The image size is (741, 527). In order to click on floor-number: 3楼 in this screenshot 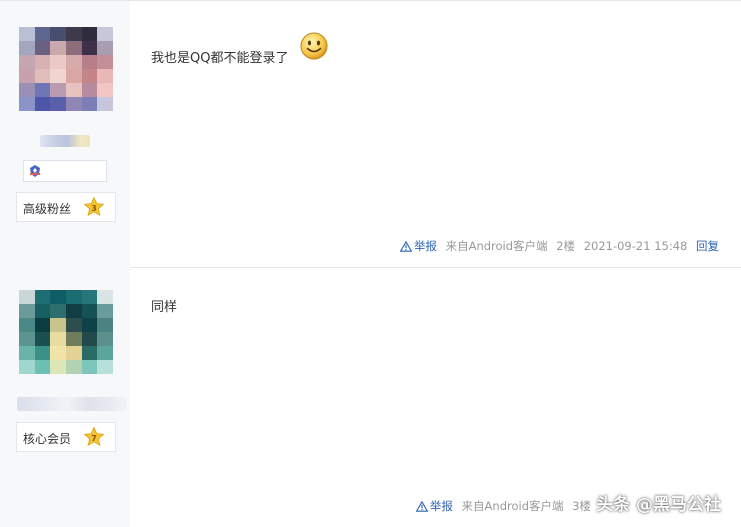, I will do `click(581, 506)`.